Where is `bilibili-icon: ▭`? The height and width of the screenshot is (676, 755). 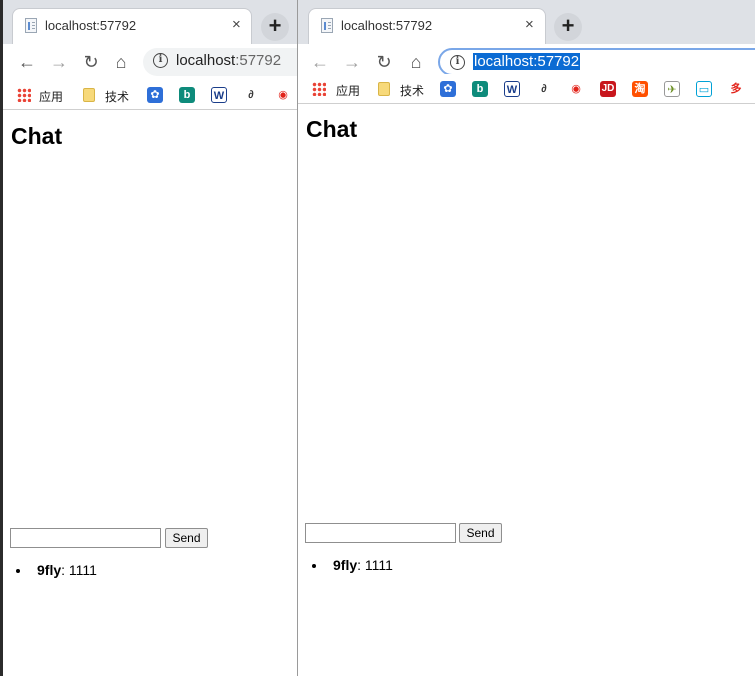
bilibili-icon: ▭ is located at coordinates (704, 89).